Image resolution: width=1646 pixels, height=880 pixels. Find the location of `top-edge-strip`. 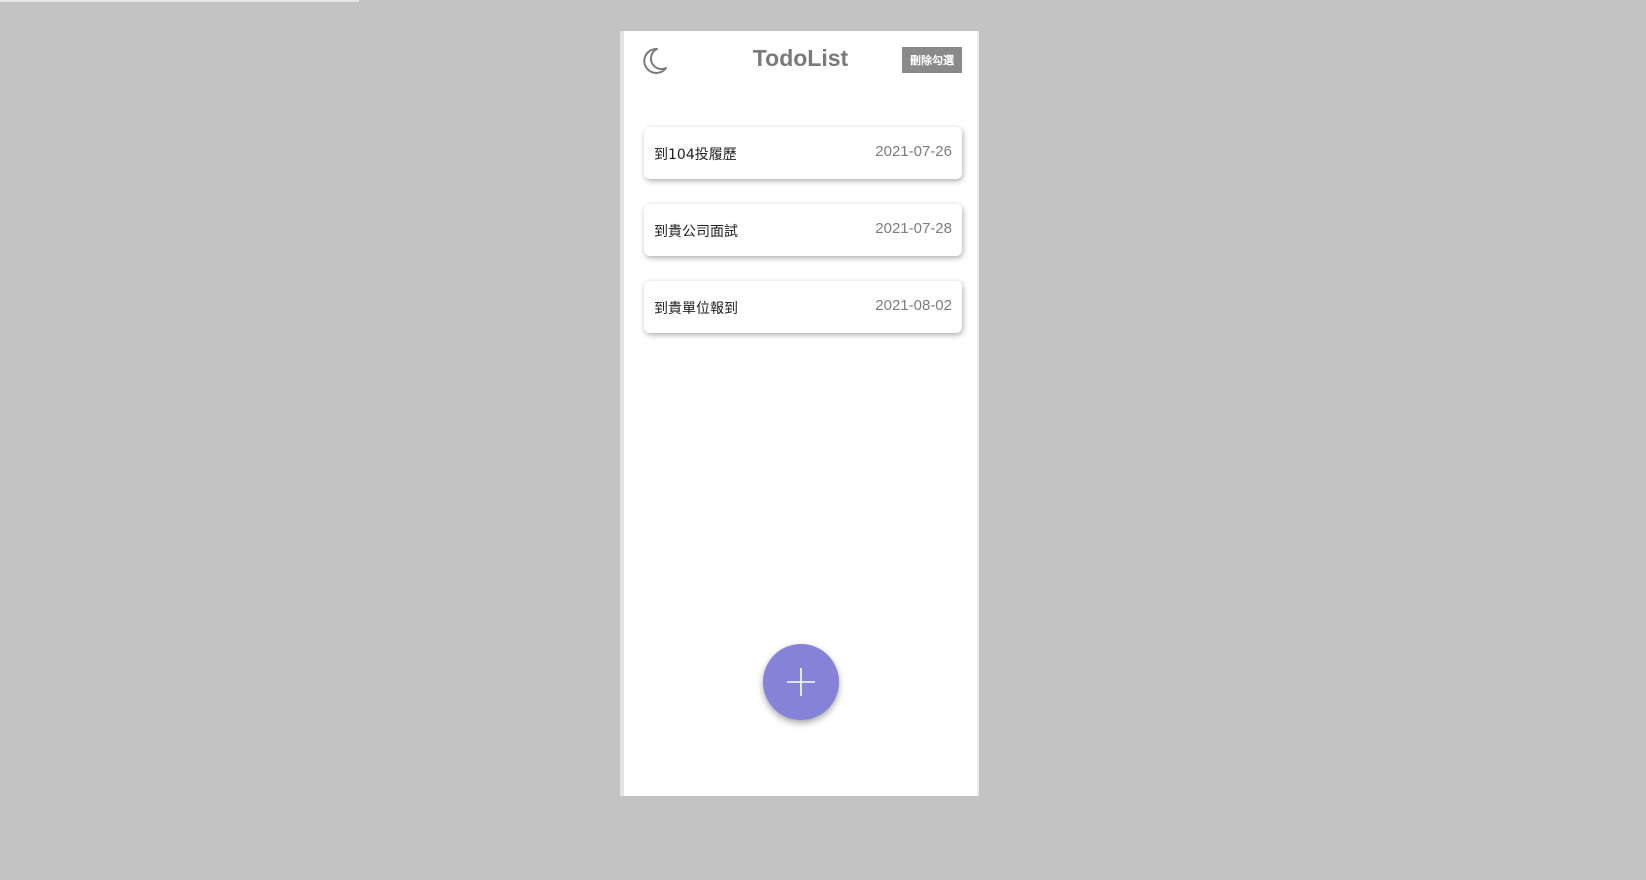

top-edge-strip is located at coordinates (179, 1).